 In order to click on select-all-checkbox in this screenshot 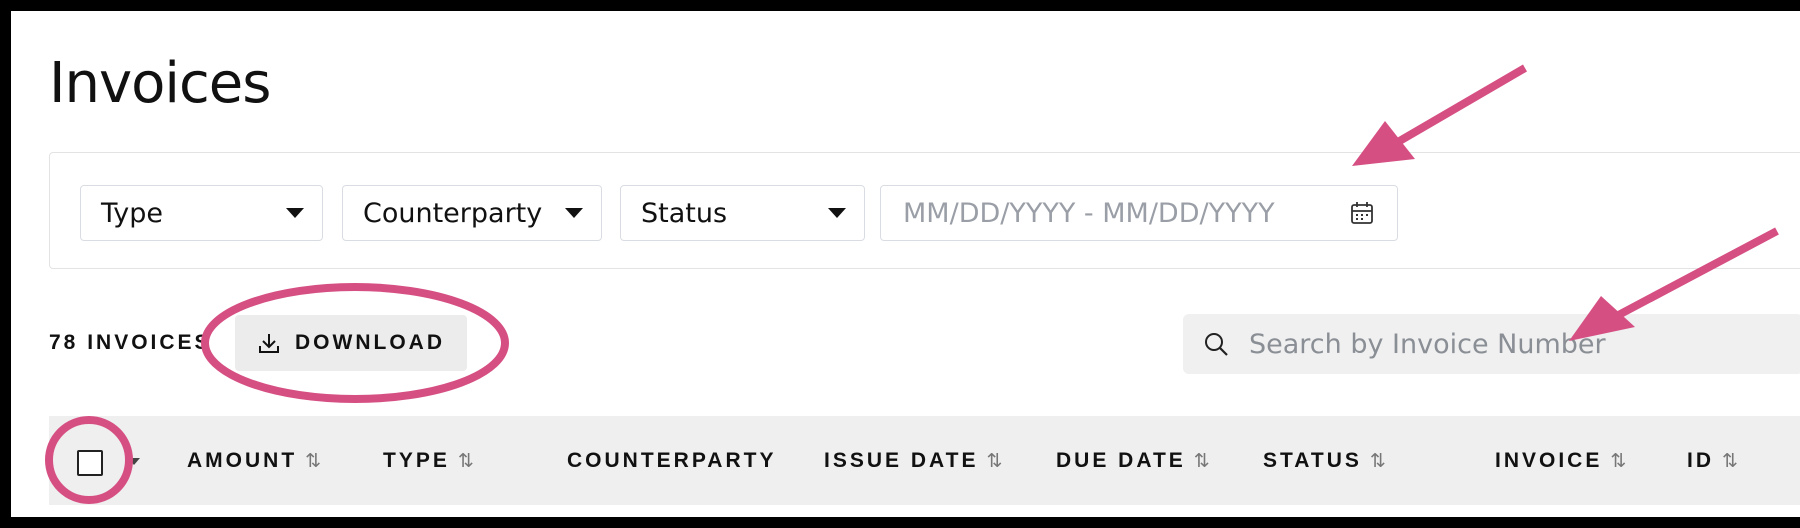, I will do `click(90, 463)`.